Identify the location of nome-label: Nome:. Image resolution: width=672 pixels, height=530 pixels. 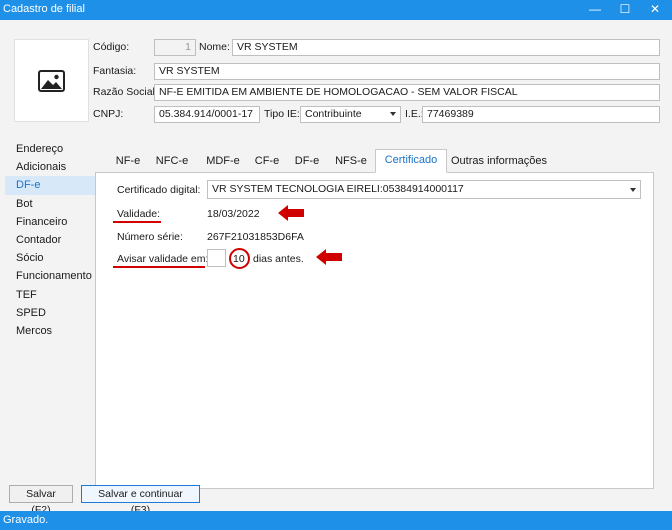
(214, 47).